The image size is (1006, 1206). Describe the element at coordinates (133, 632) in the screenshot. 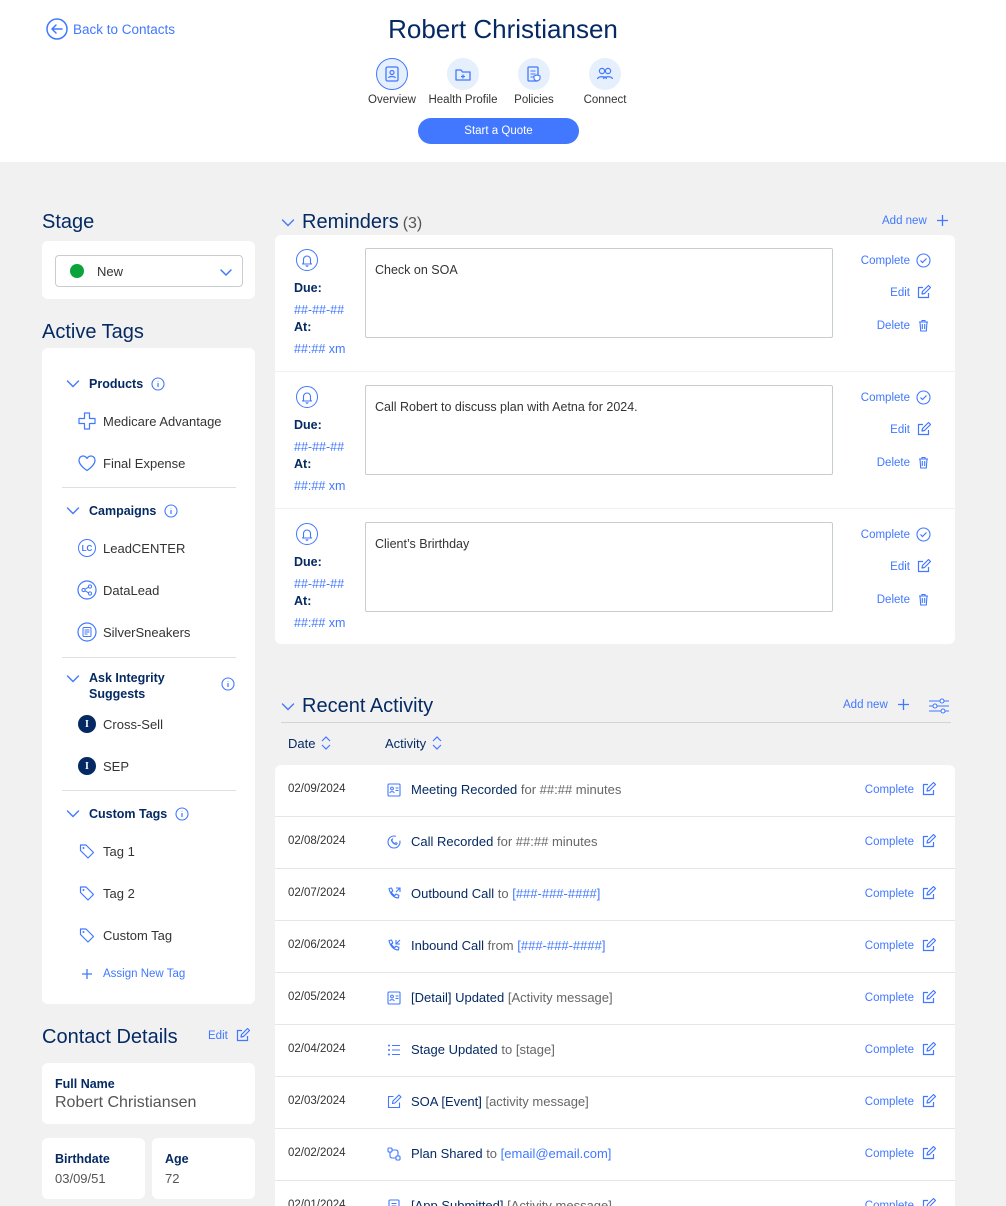

I see `tag-item: SilverSneakers` at that location.